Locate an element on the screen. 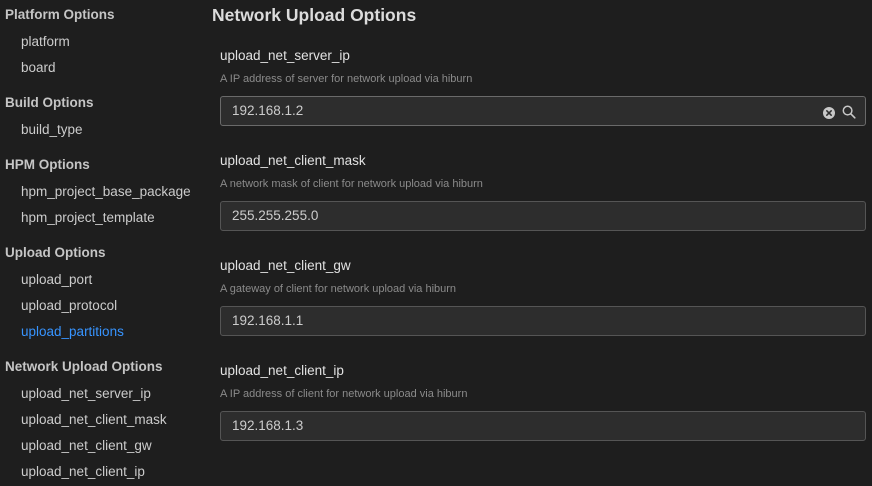 The width and height of the screenshot is (872, 486). sidebar-item-upload-net-client-gw: upload_net_client_gw is located at coordinates (86, 446).